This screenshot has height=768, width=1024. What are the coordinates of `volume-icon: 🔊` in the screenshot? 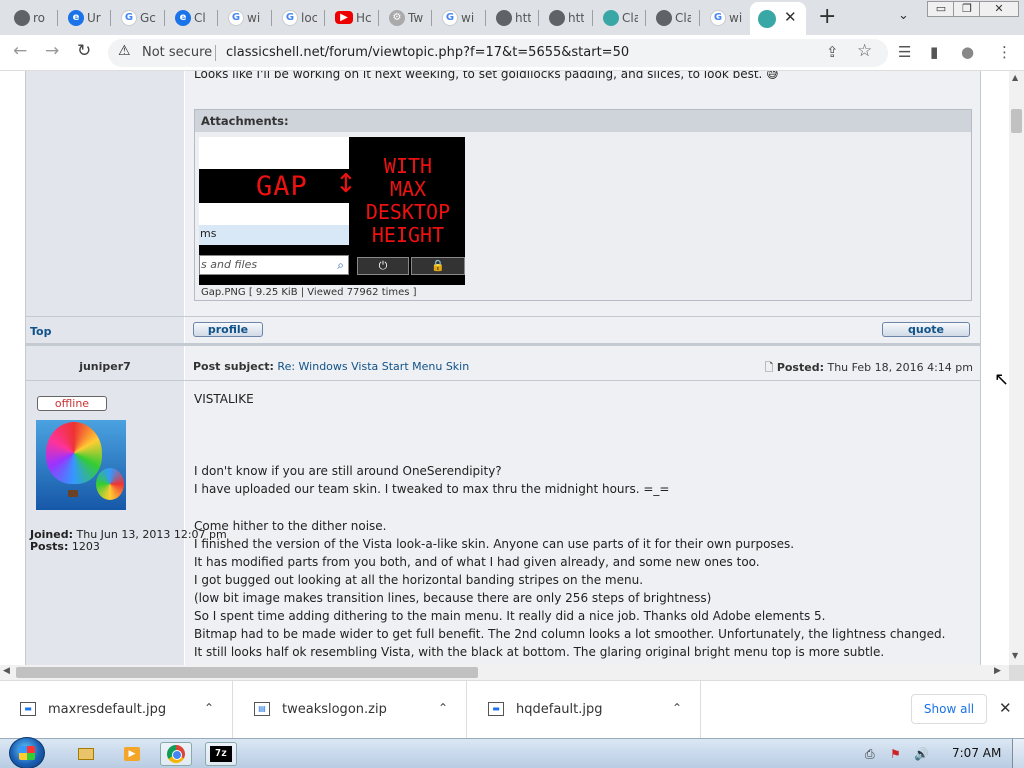 It's located at (921, 754).